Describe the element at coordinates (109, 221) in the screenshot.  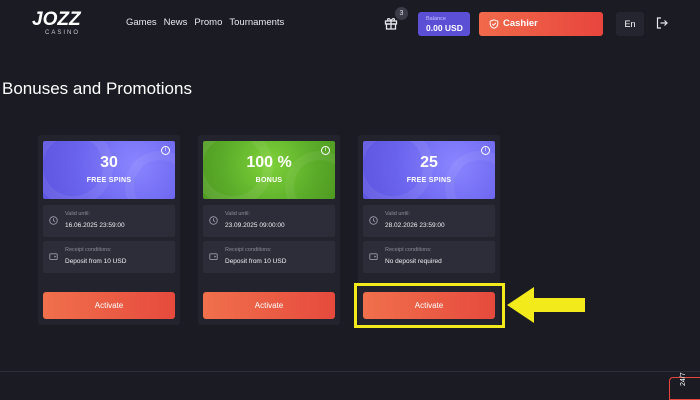
I see `valid-until-row: Valid until: 16.06.2025 23:59:00` at that location.